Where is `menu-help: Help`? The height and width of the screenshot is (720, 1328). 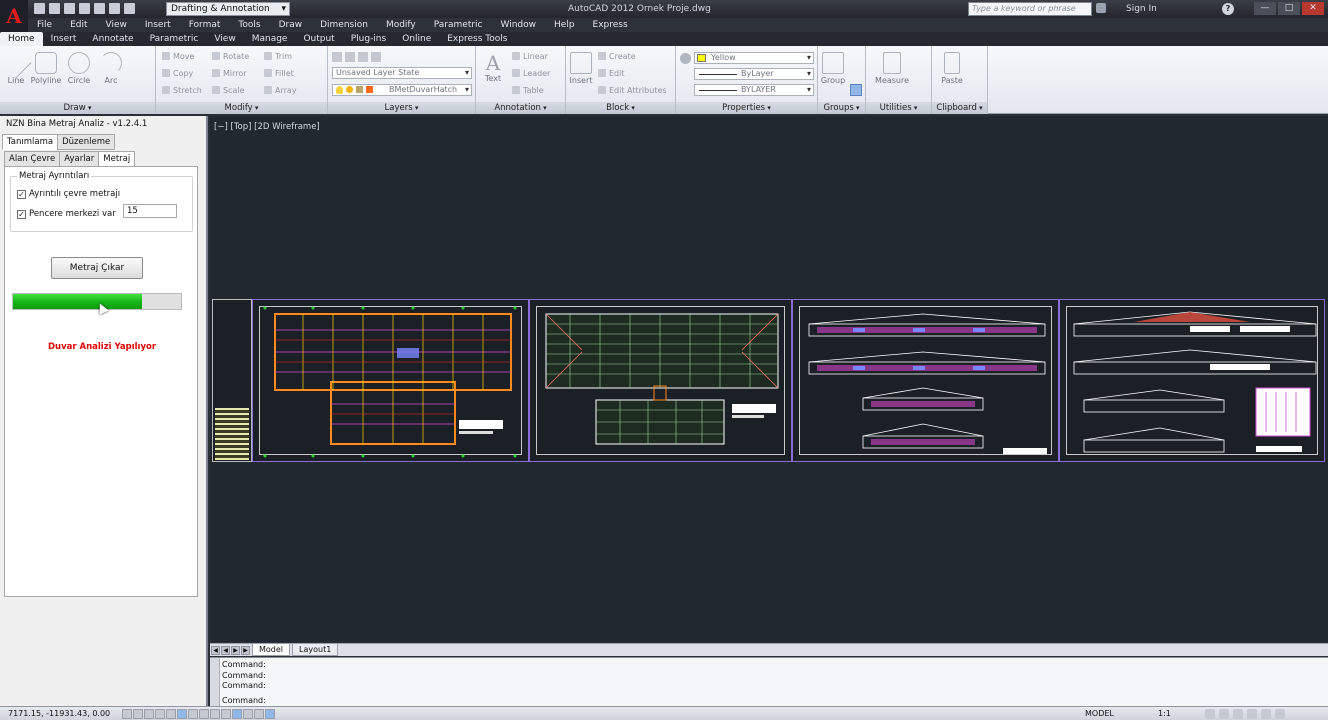
menu-help: Help is located at coordinates (564, 25).